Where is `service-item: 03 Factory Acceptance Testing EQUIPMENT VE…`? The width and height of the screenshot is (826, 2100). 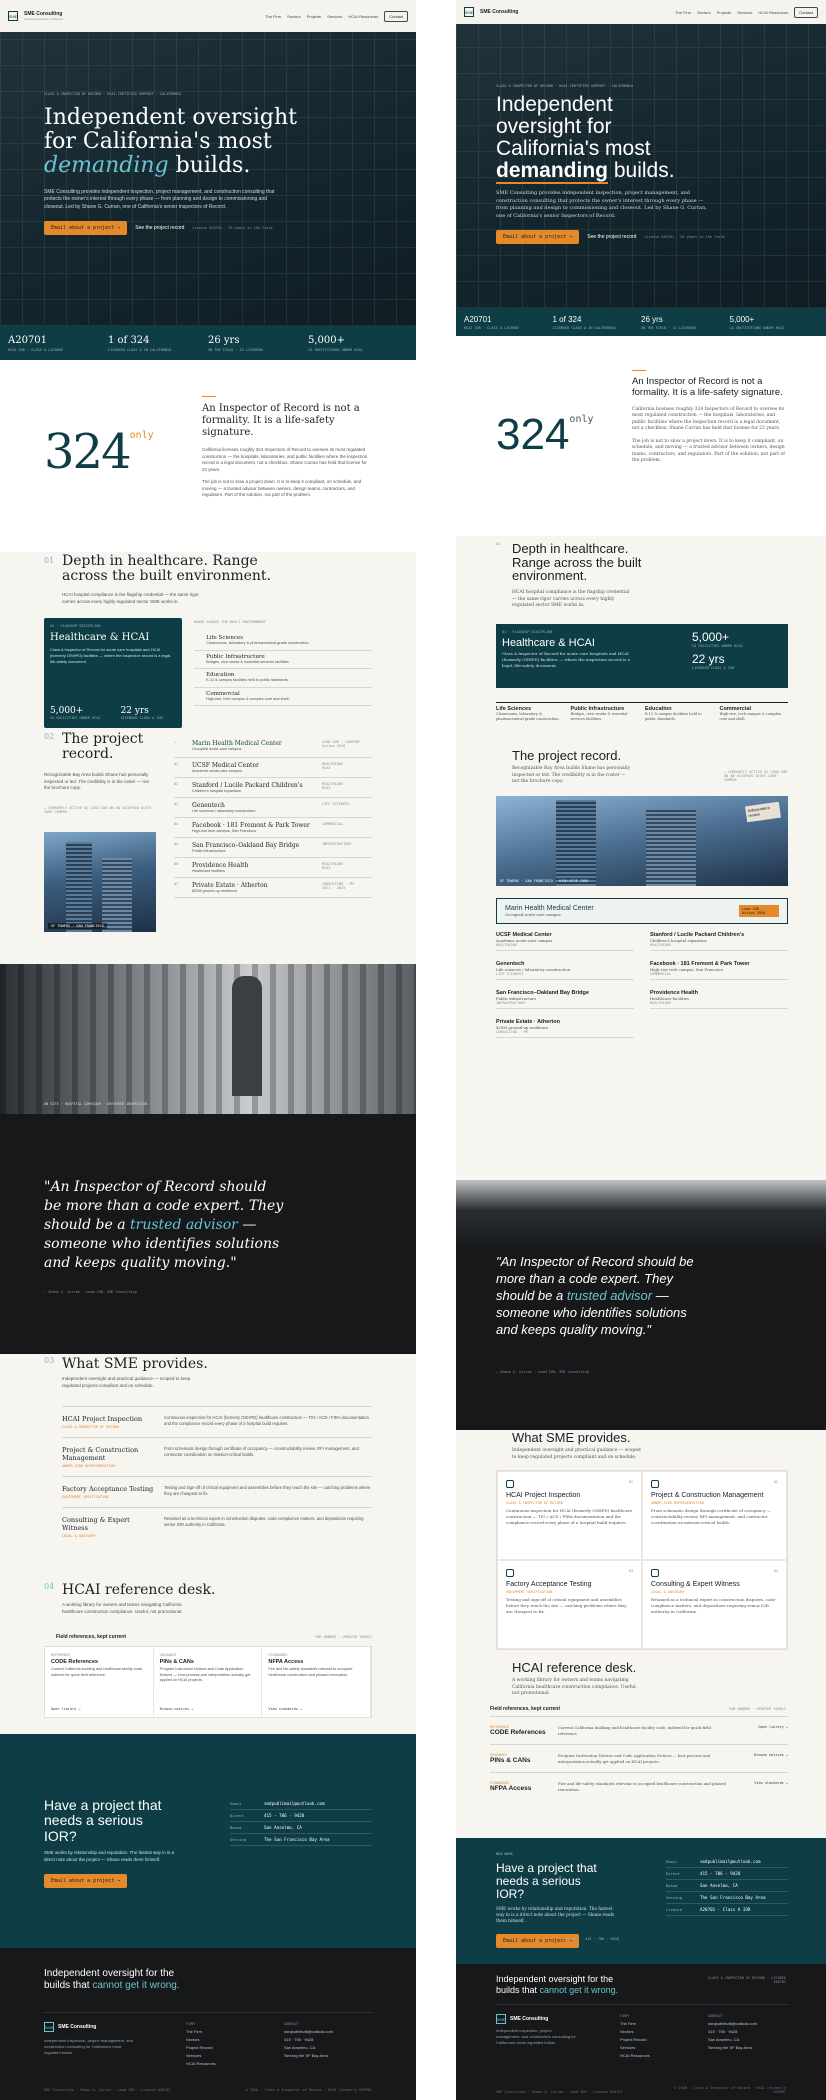
service-item: 03 Factory Acceptance Testing EQUIPMENT VE… is located at coordinates (569, 1604).